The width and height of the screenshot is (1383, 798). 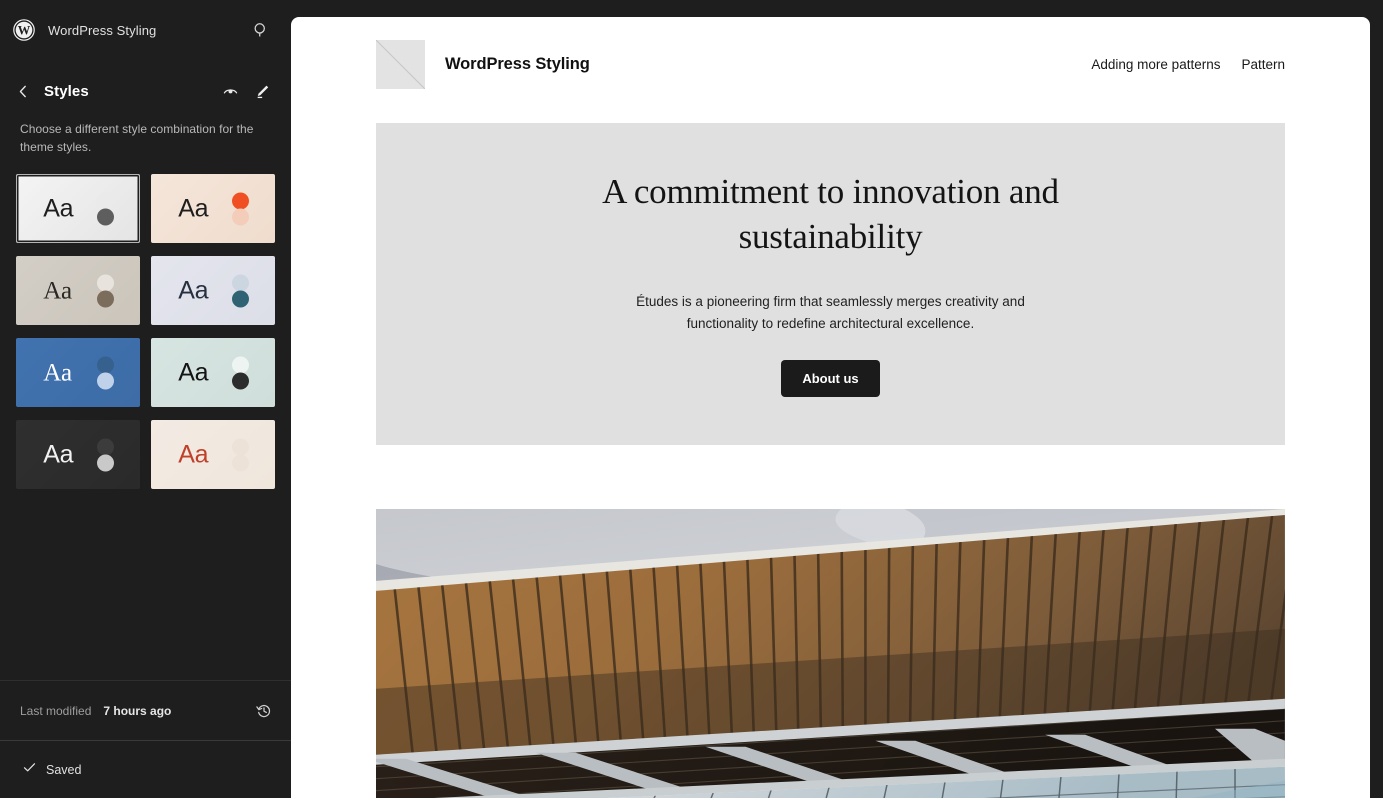 I want to click on svg-text: W, so click(x=24, y=30).